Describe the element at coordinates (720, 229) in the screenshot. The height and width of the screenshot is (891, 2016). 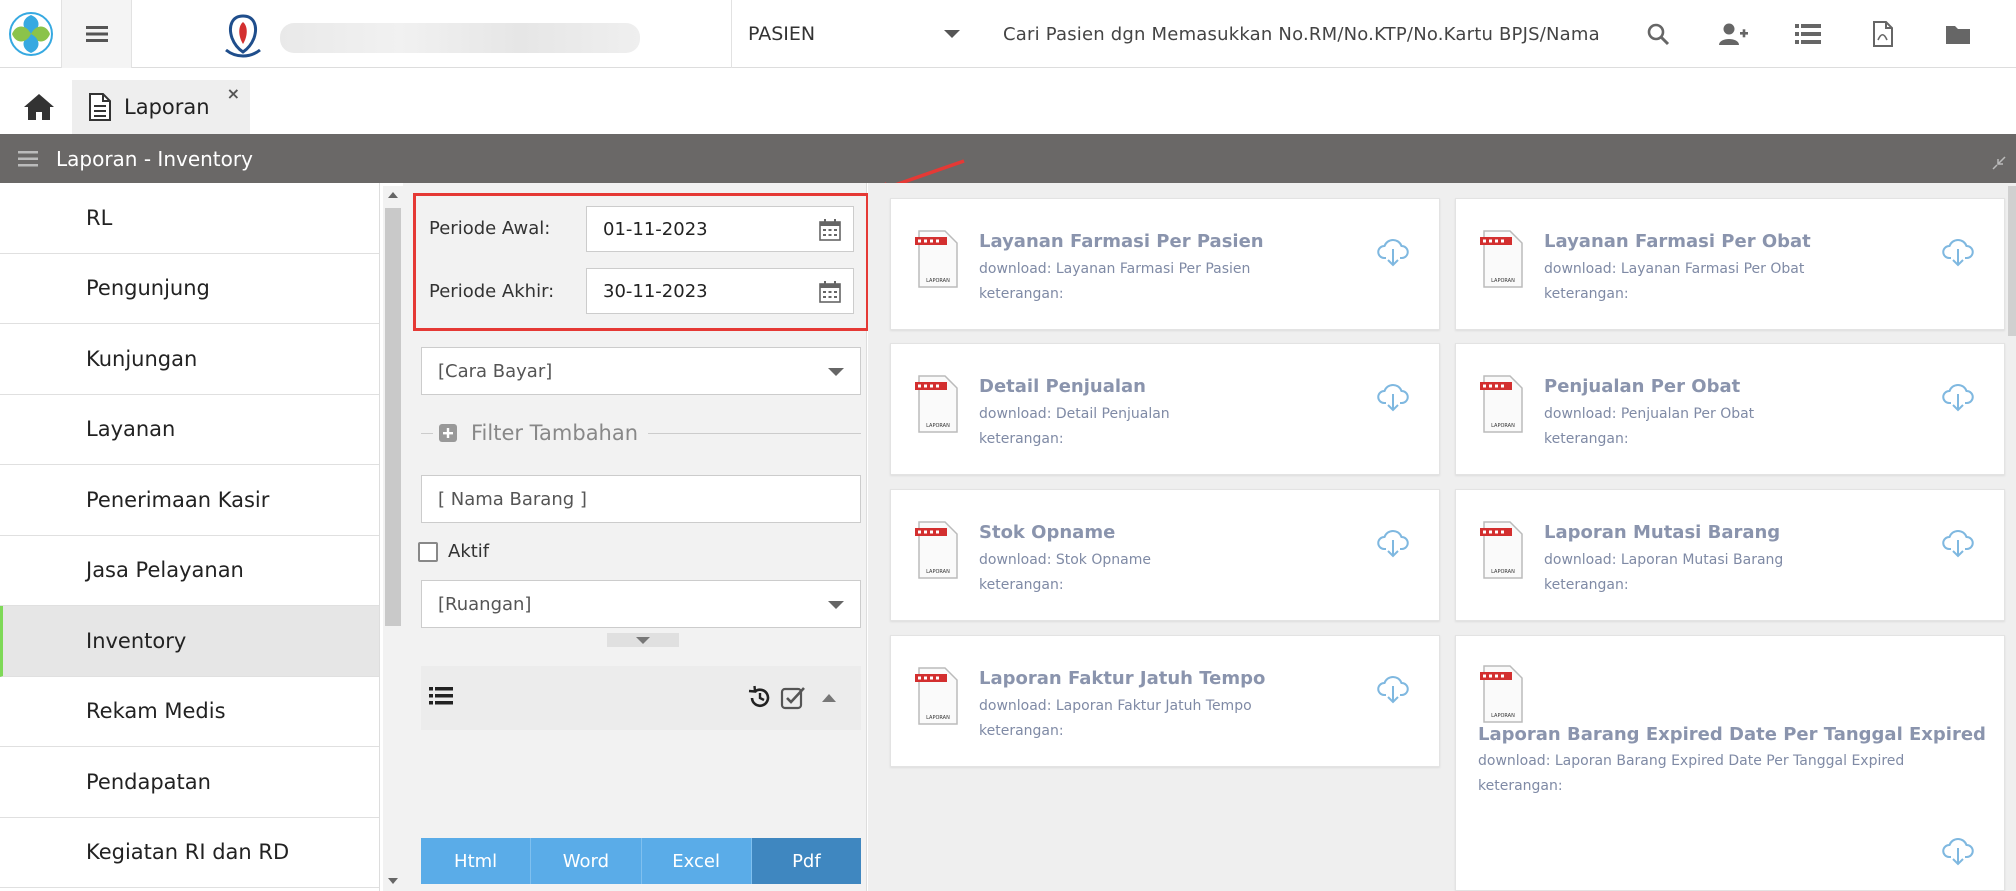
I see `periode-awal-input: 01-11-2023` at that location.